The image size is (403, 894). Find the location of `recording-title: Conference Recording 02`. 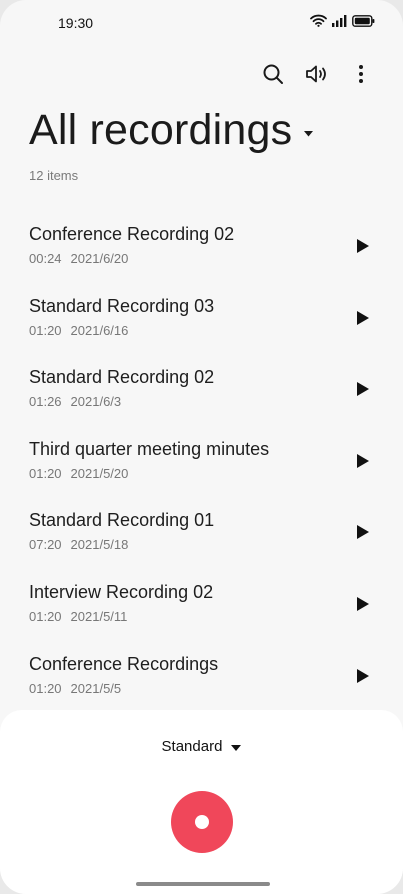

recording-title: Conference Recording 02 is located at coordinates (132, 234).